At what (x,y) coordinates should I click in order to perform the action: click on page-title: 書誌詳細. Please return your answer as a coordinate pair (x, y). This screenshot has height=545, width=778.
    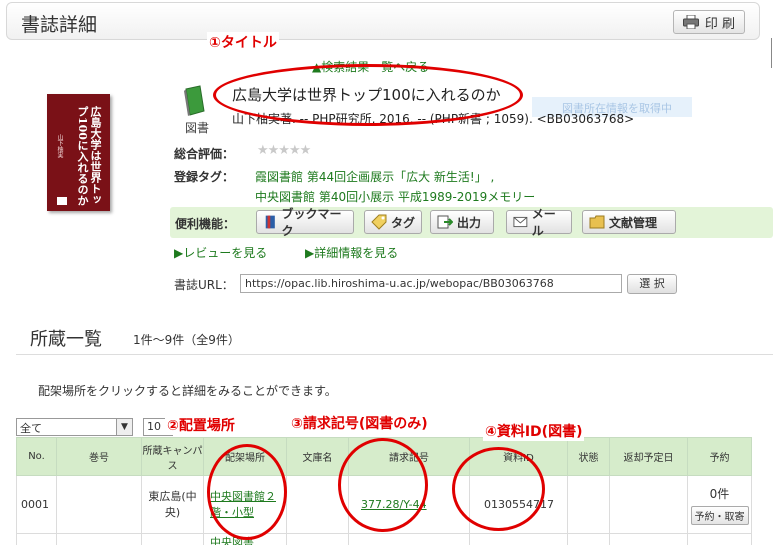
    Looking at the image, I should click on (59, 25).